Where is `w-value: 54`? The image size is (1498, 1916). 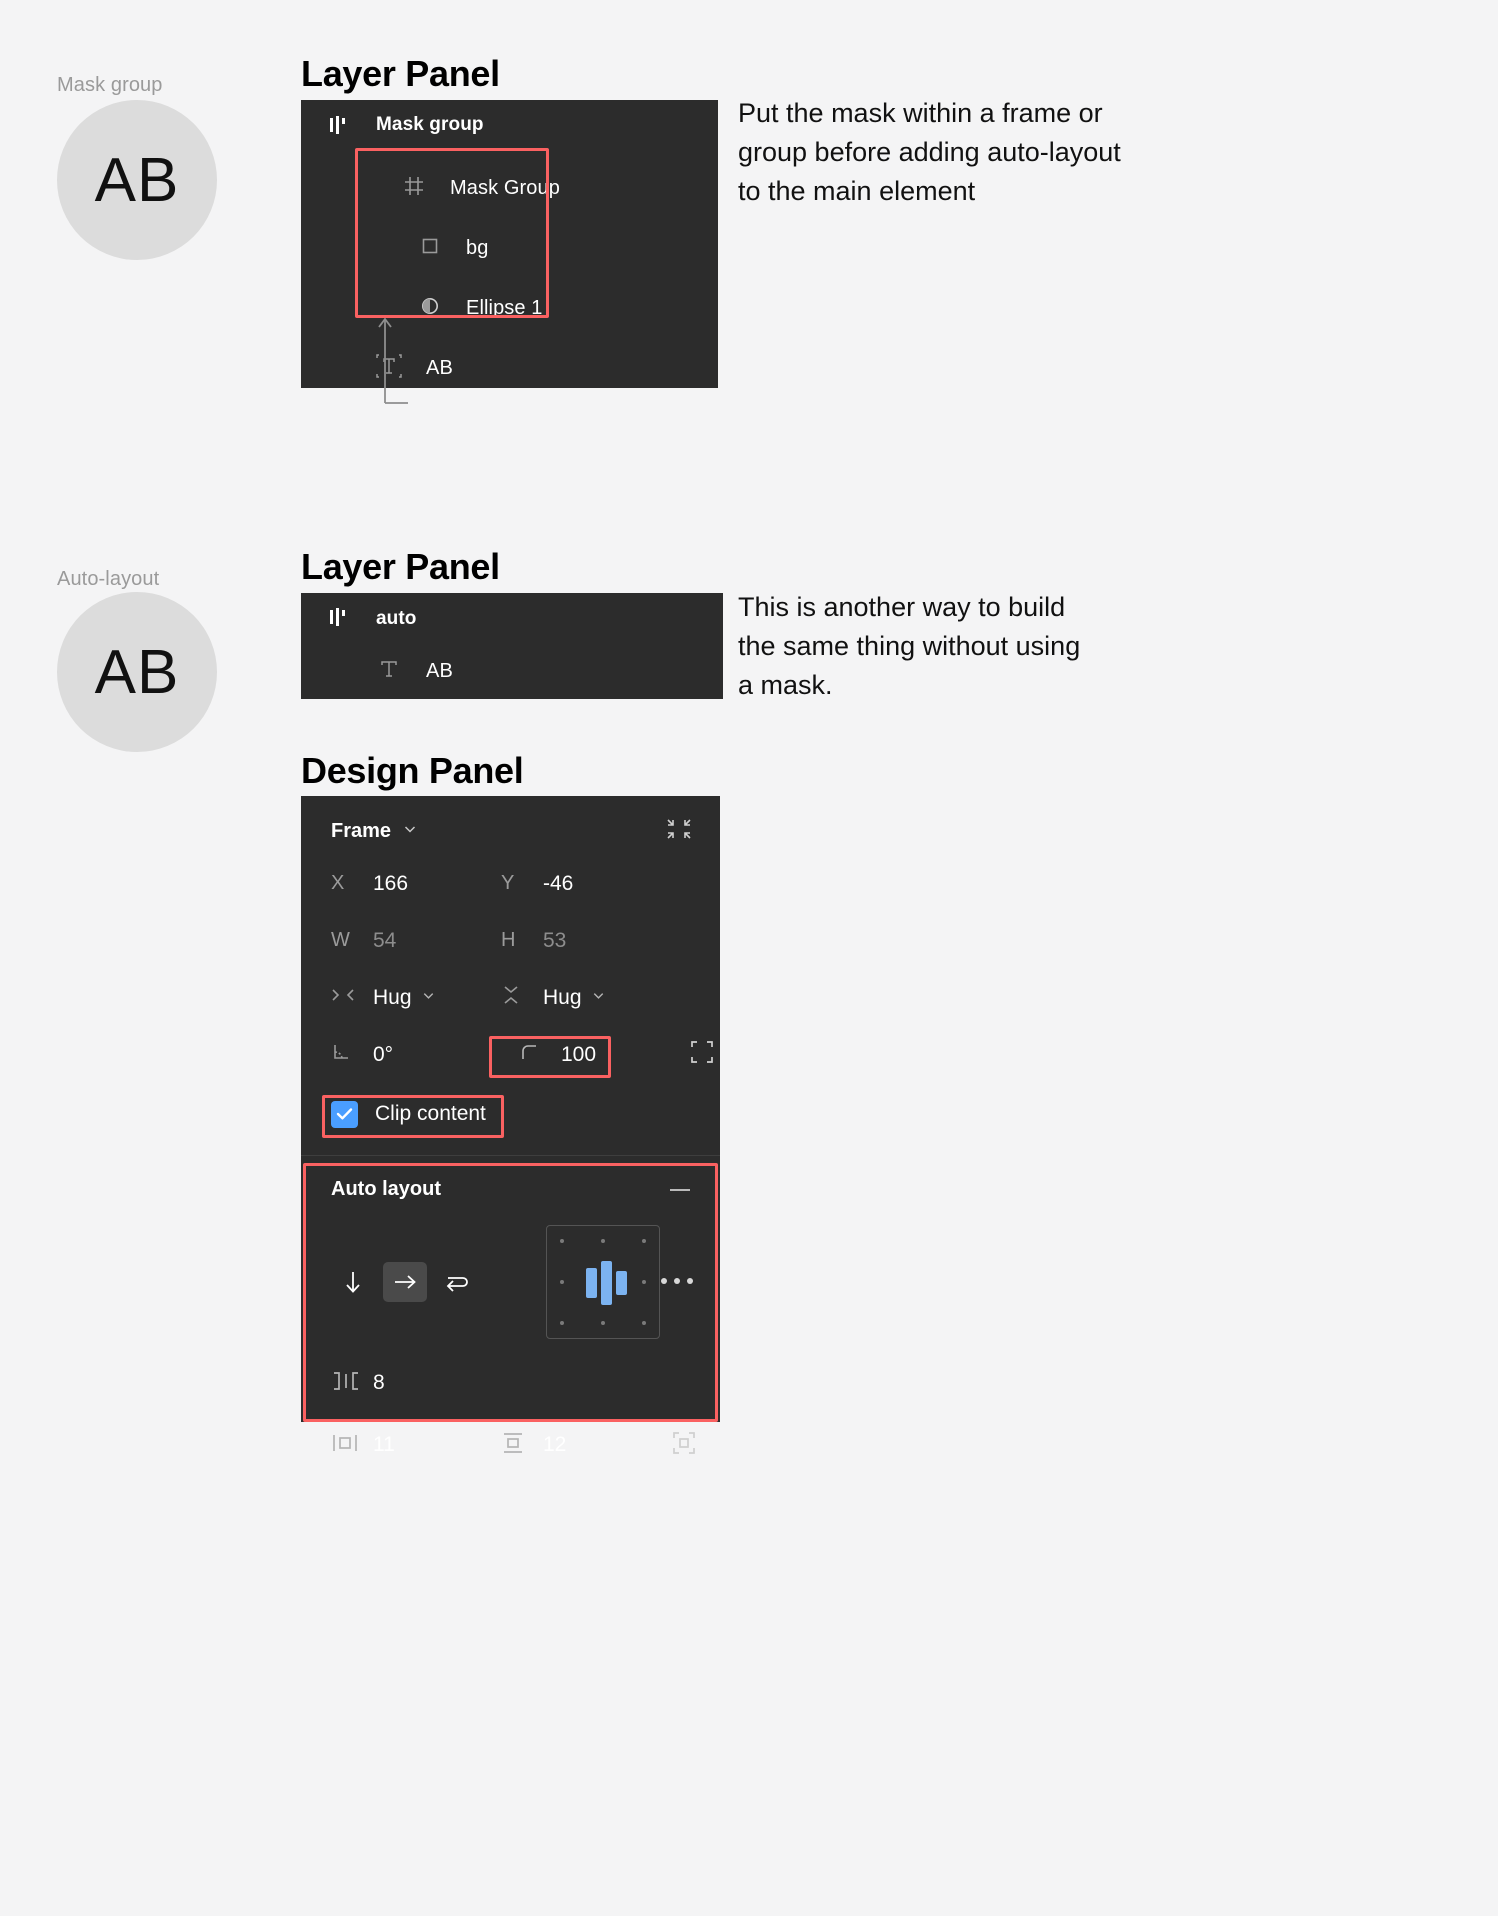 w-value: 54 is located at coordinates (385, 940).